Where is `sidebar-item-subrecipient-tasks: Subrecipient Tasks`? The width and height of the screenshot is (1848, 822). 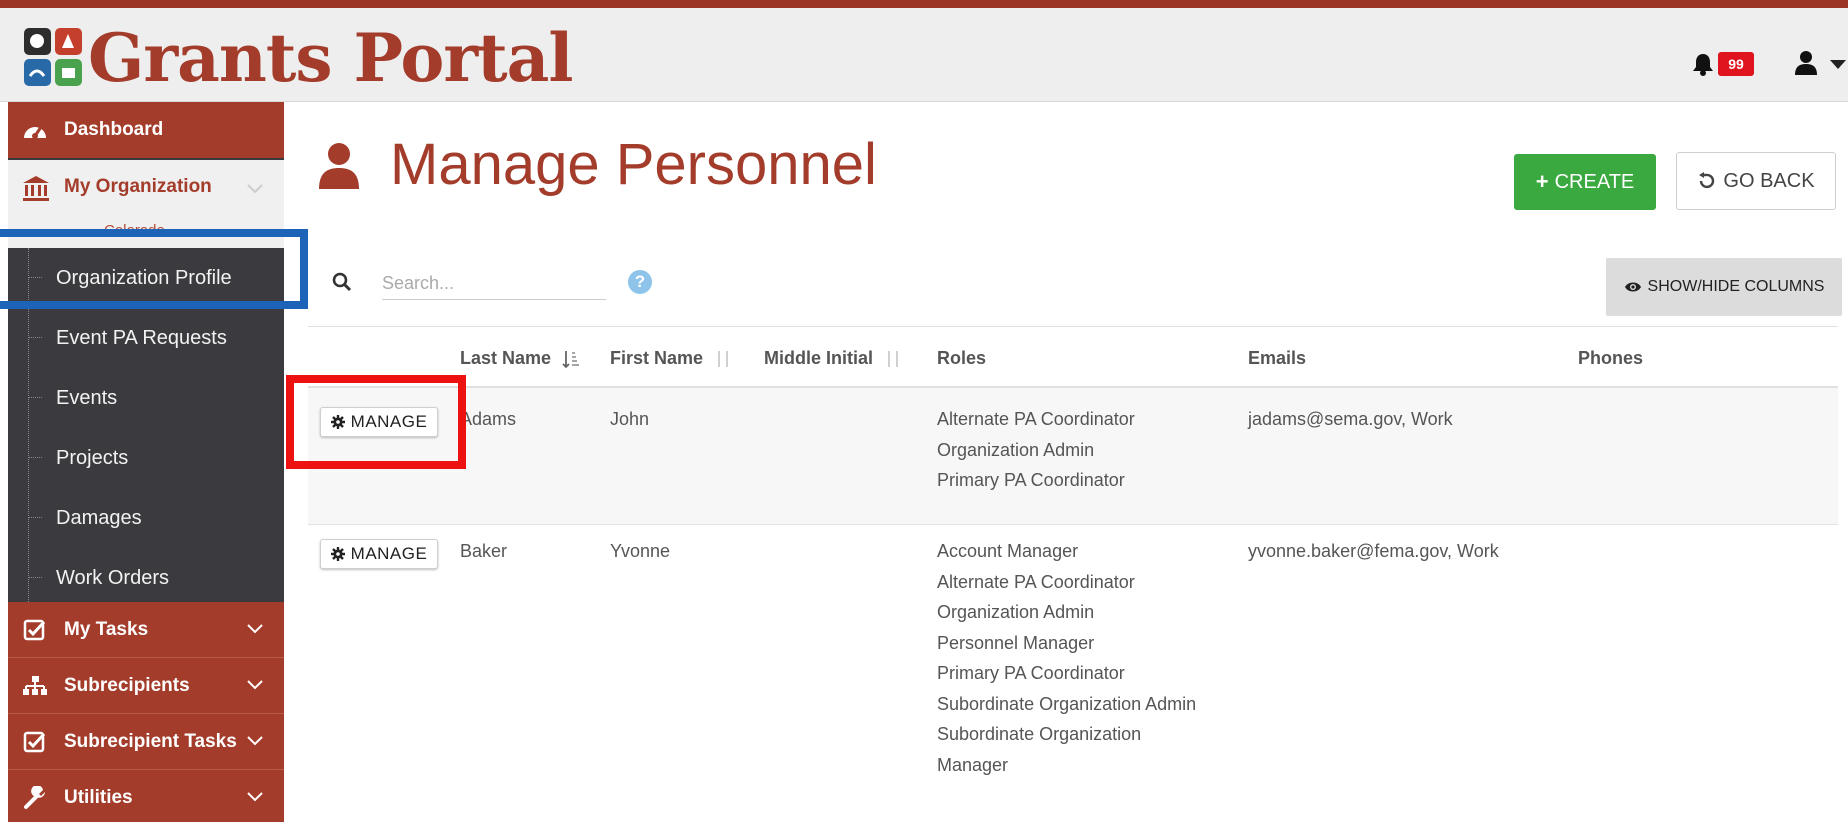
sidebar-item-subrecipient-tasks: Subrecipient Tasks is located at coordinates (146, 742).